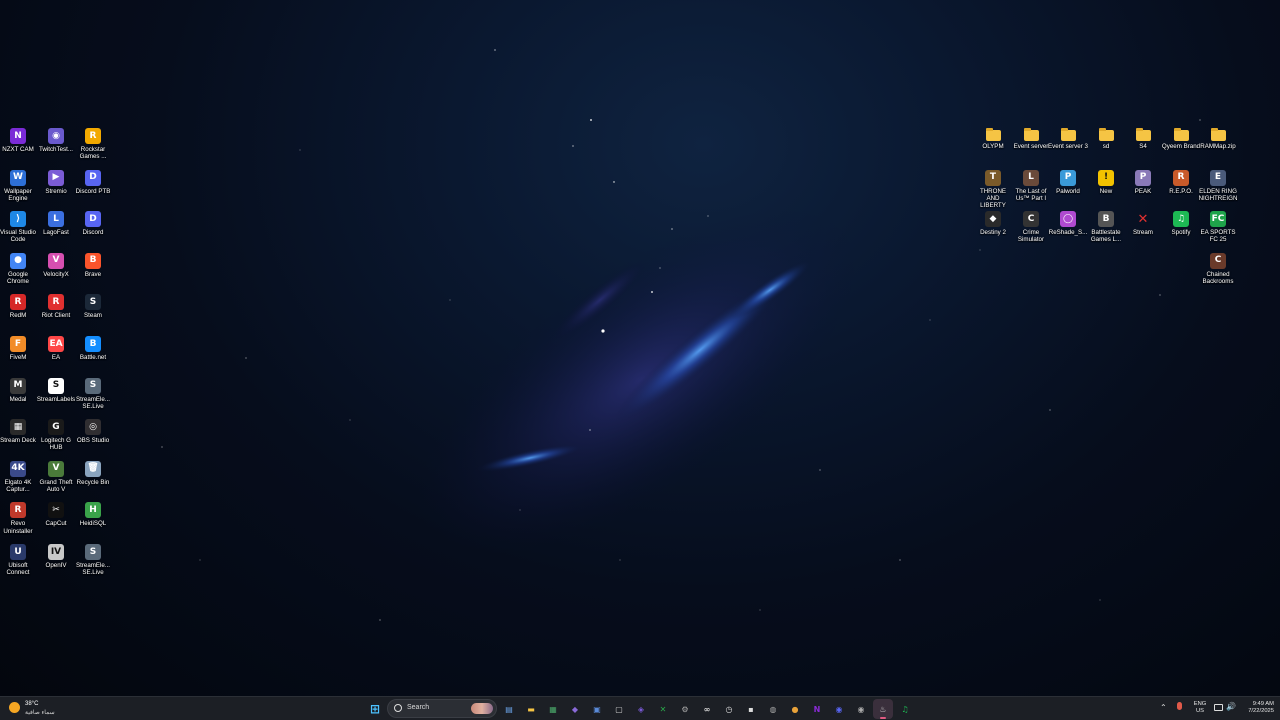  What do you see at coordinates (56, 219) in the screenshot?
I see `lagofast-icon: L` at bounding box center [56, 219].